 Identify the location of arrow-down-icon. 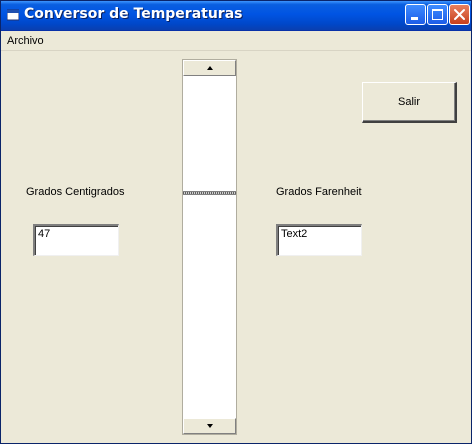
(210, 426).